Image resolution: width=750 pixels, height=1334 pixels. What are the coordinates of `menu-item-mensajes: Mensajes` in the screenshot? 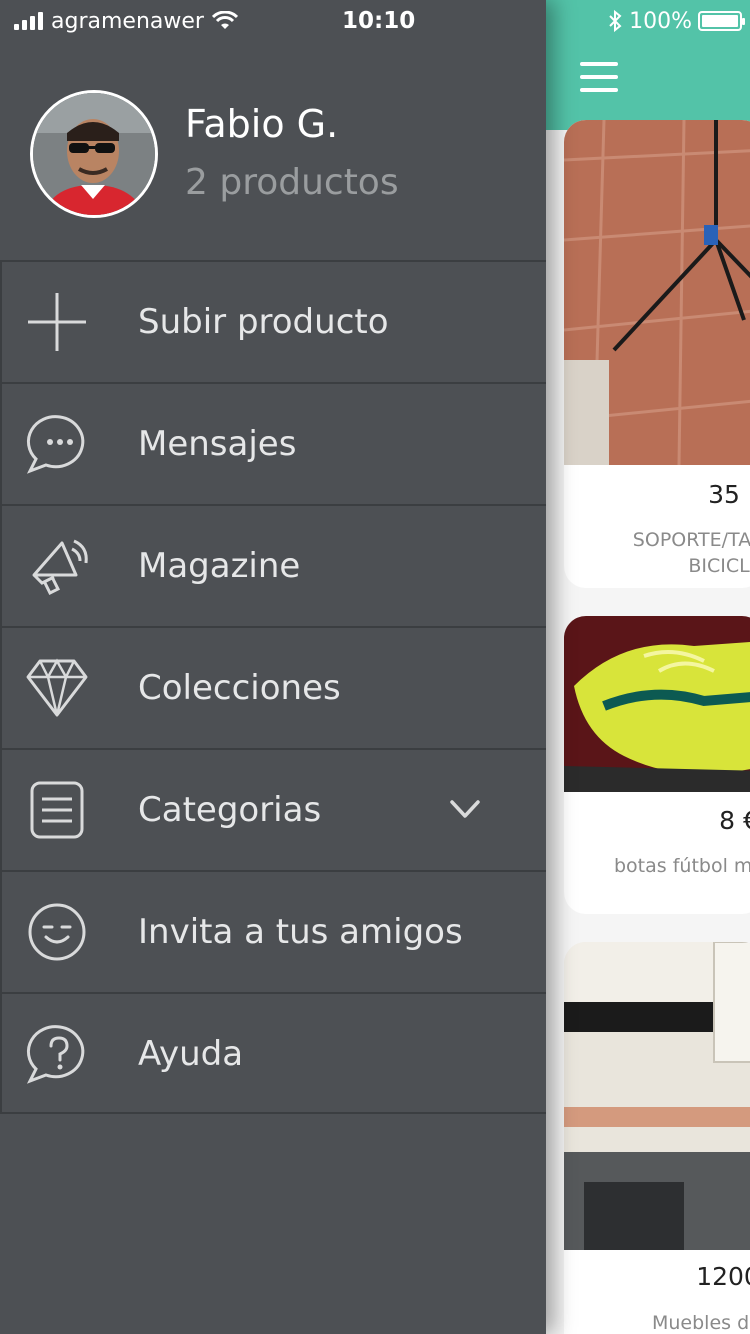 It's located at (273, 443).